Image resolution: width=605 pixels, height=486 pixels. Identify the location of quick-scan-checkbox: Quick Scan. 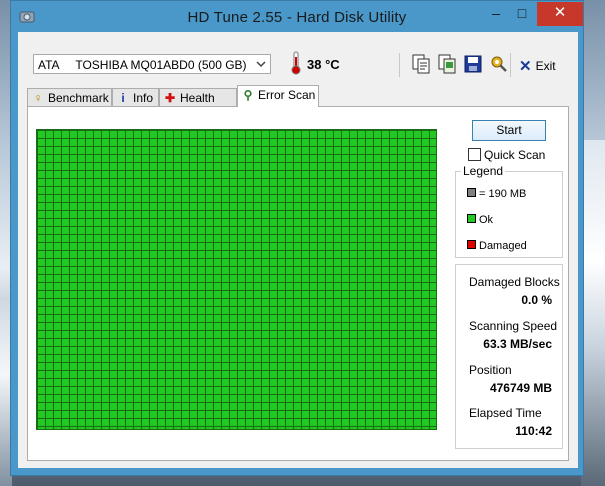
(506, 155).